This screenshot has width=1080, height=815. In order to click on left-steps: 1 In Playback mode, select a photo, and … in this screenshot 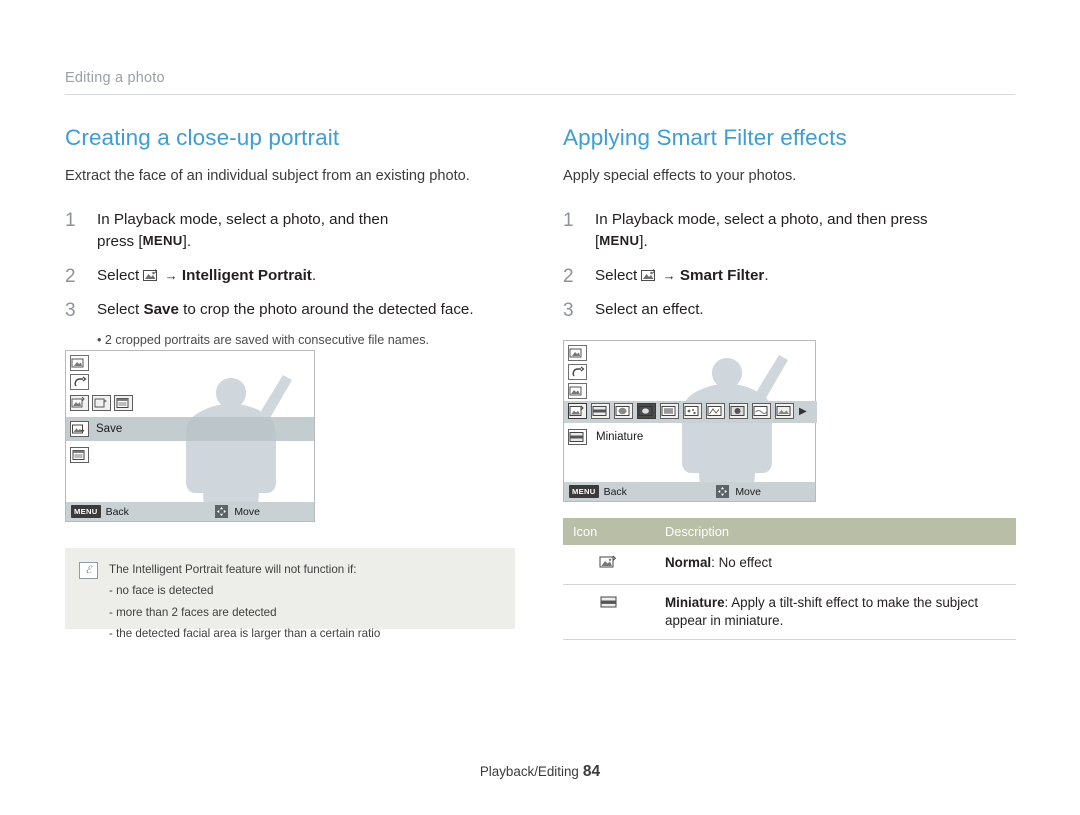, I will do `click(292, 278)`.